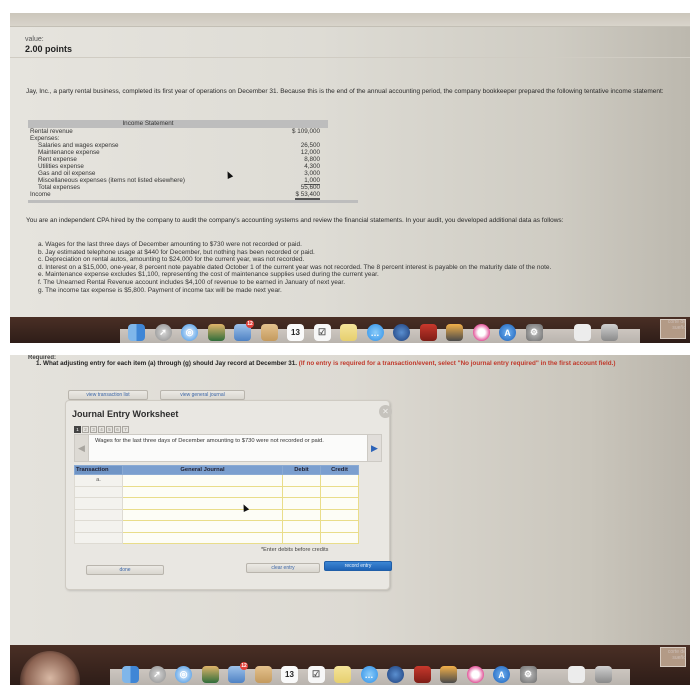  I want to click on transaction-cell: a., so click(98, 480).